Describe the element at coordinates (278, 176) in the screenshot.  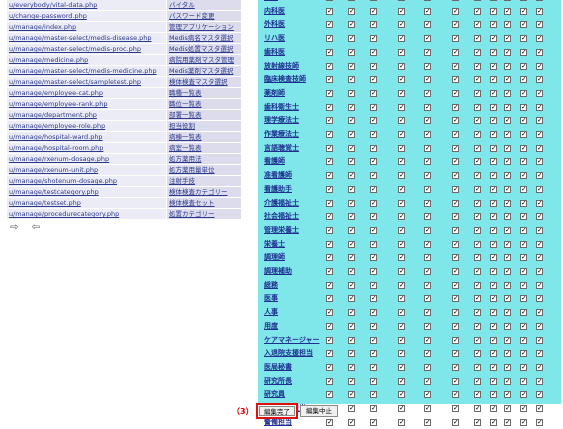
I see `role-label: 准看護師` at that location.